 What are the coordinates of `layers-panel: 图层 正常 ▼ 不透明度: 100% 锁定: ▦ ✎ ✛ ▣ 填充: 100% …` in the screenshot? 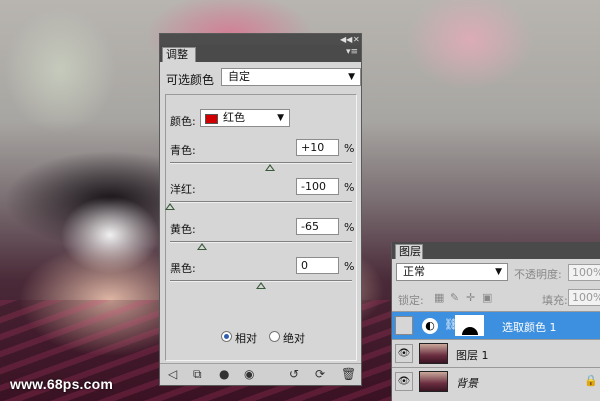 It's located at (495, 321).